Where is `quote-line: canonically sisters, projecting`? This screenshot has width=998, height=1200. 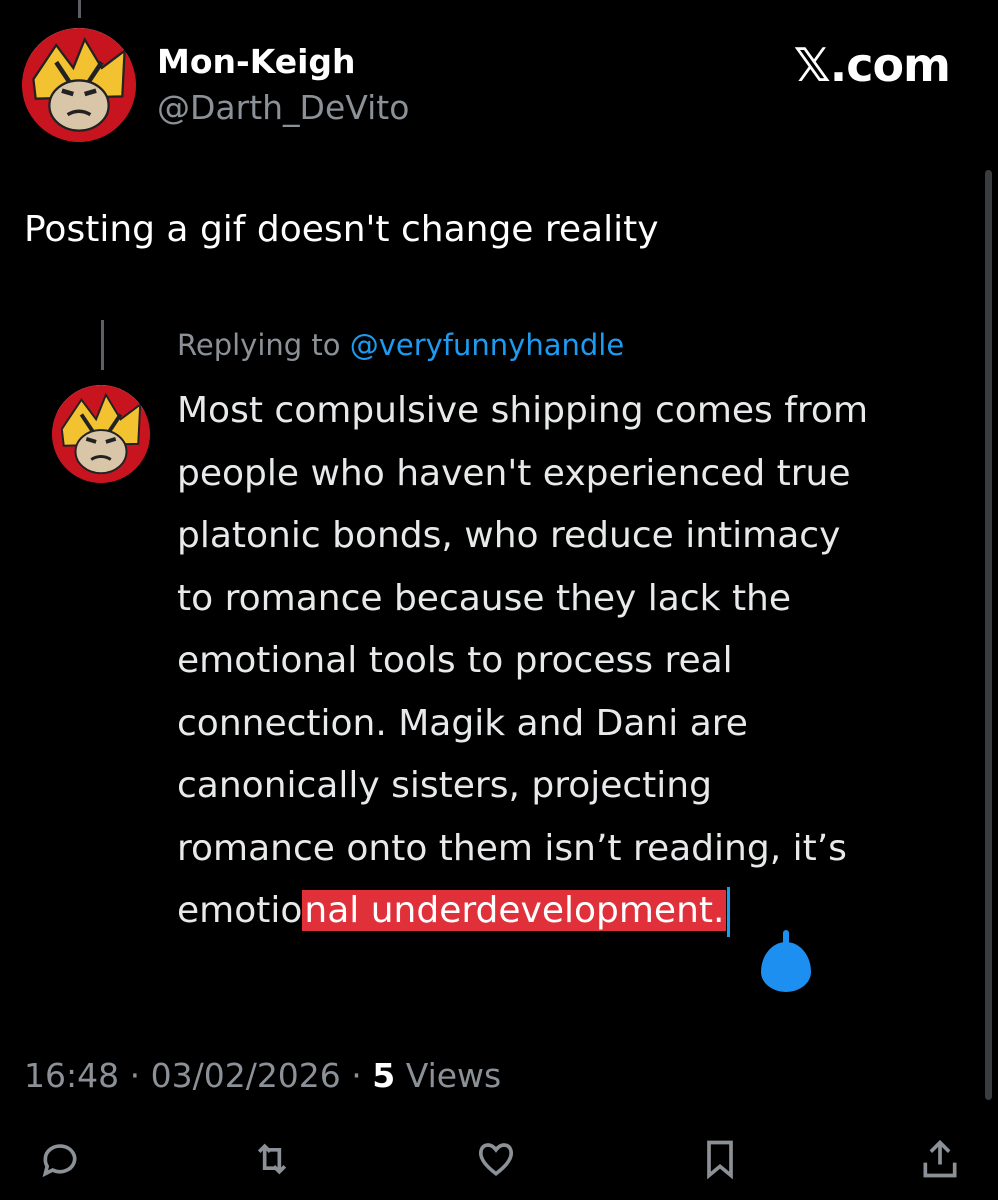 quote-line: canonically sisters, projecting is located at coordinates (444, 785).